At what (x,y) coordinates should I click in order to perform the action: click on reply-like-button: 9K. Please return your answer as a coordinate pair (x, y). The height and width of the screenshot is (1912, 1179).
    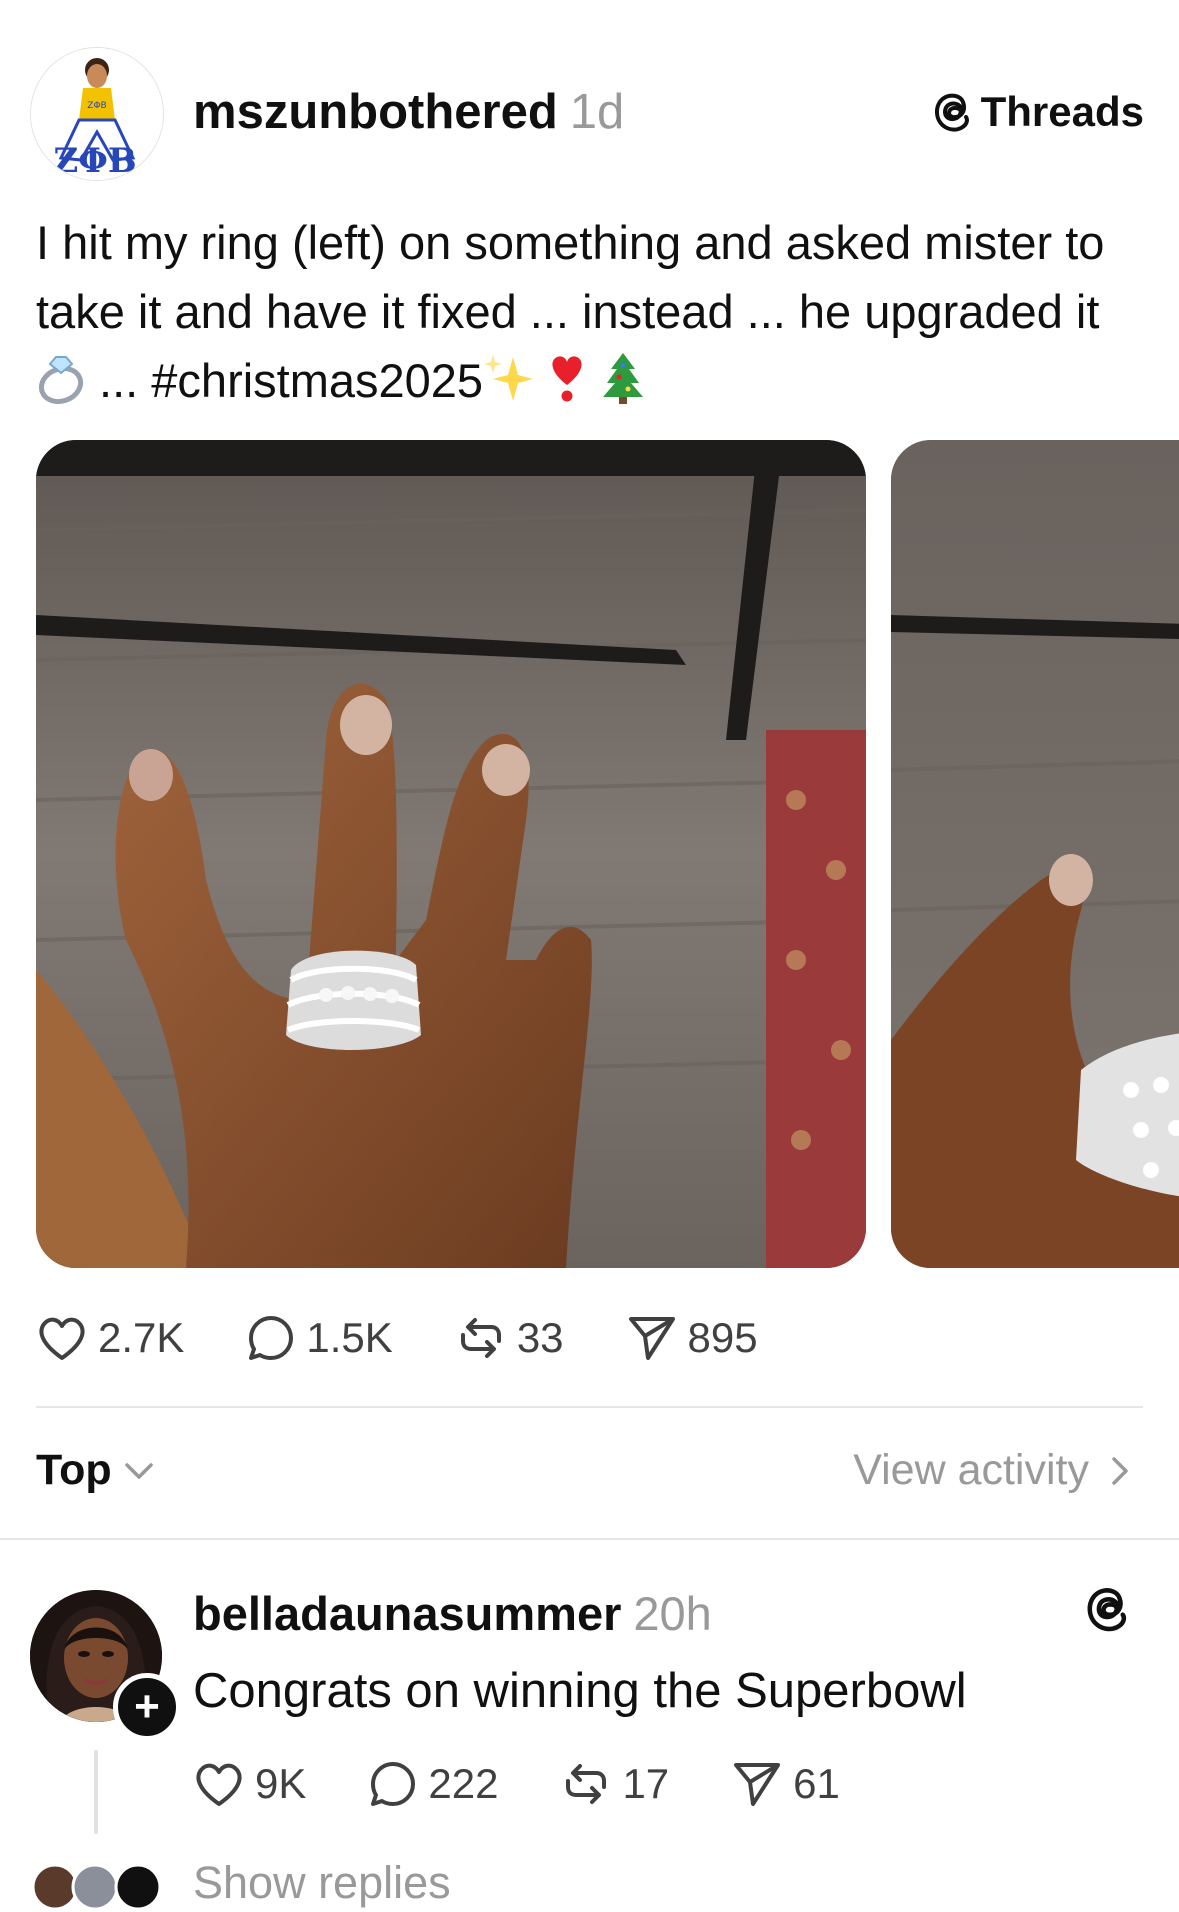
    Looking at the image, I should click on (249, 1784).